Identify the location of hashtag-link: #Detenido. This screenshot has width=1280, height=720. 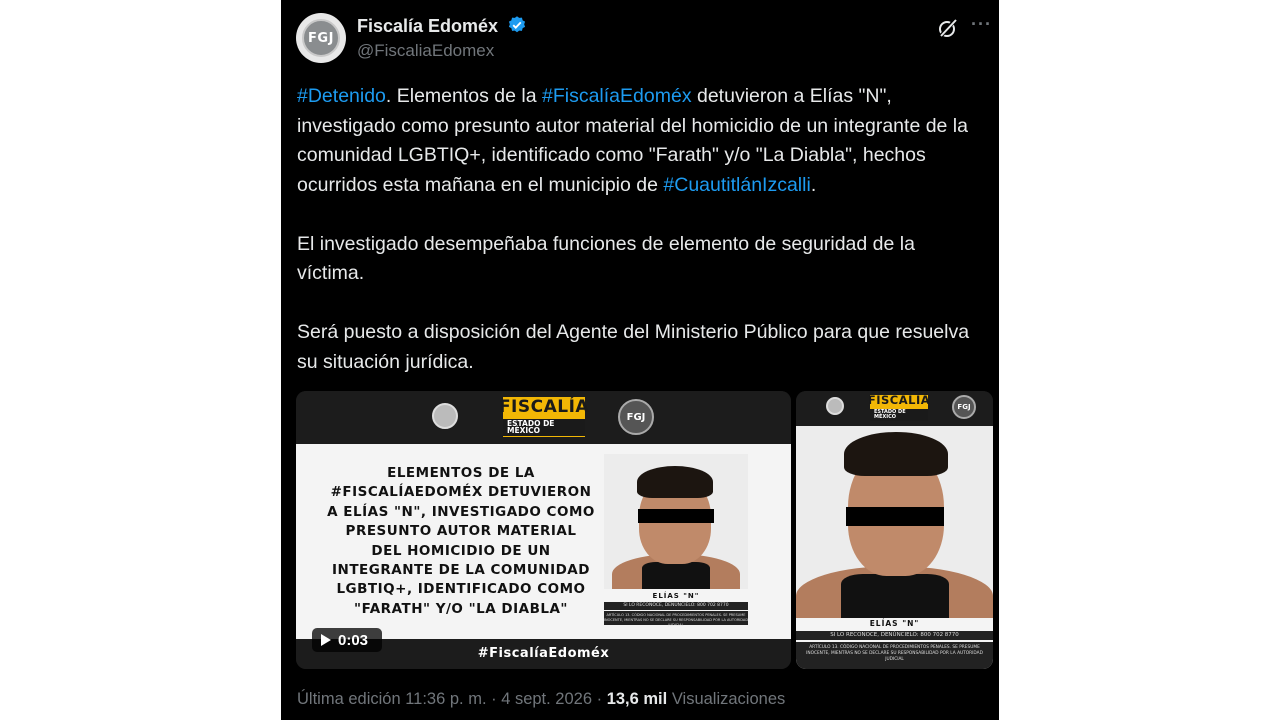
(341, 96).